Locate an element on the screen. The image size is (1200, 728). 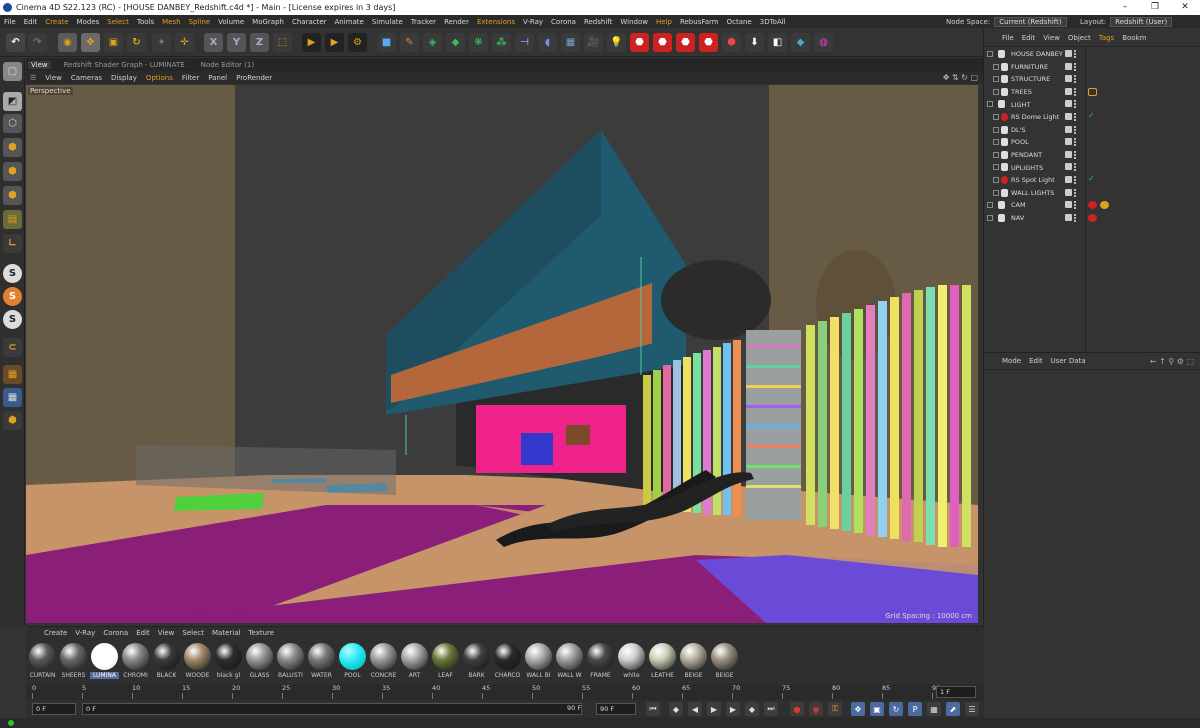
menu-tools: Tools is located at coordinates (145, 22).